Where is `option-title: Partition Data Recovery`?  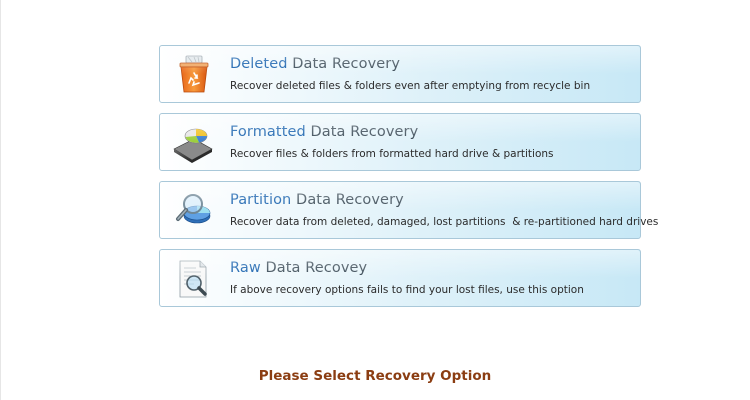
option-title: Partition Data Recovery is located at coordinates (317, 200).